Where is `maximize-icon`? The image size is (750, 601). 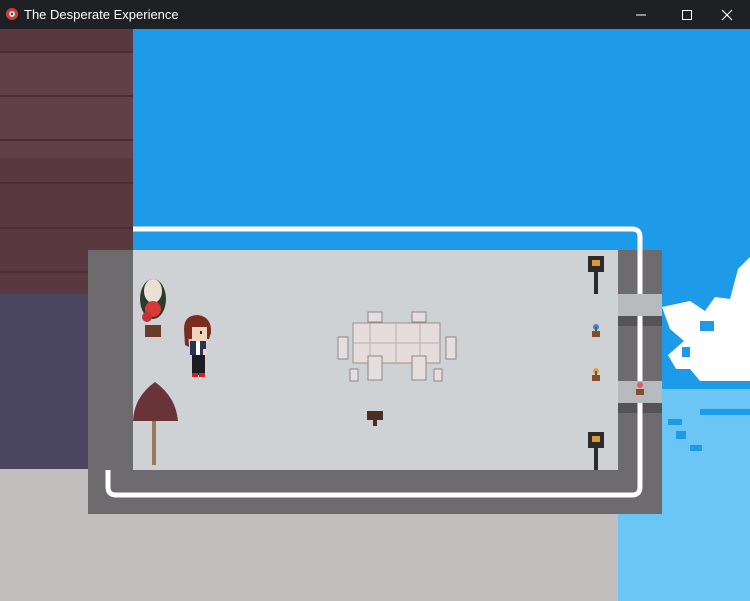 maximize-icon is located at coordinates (687, 14).